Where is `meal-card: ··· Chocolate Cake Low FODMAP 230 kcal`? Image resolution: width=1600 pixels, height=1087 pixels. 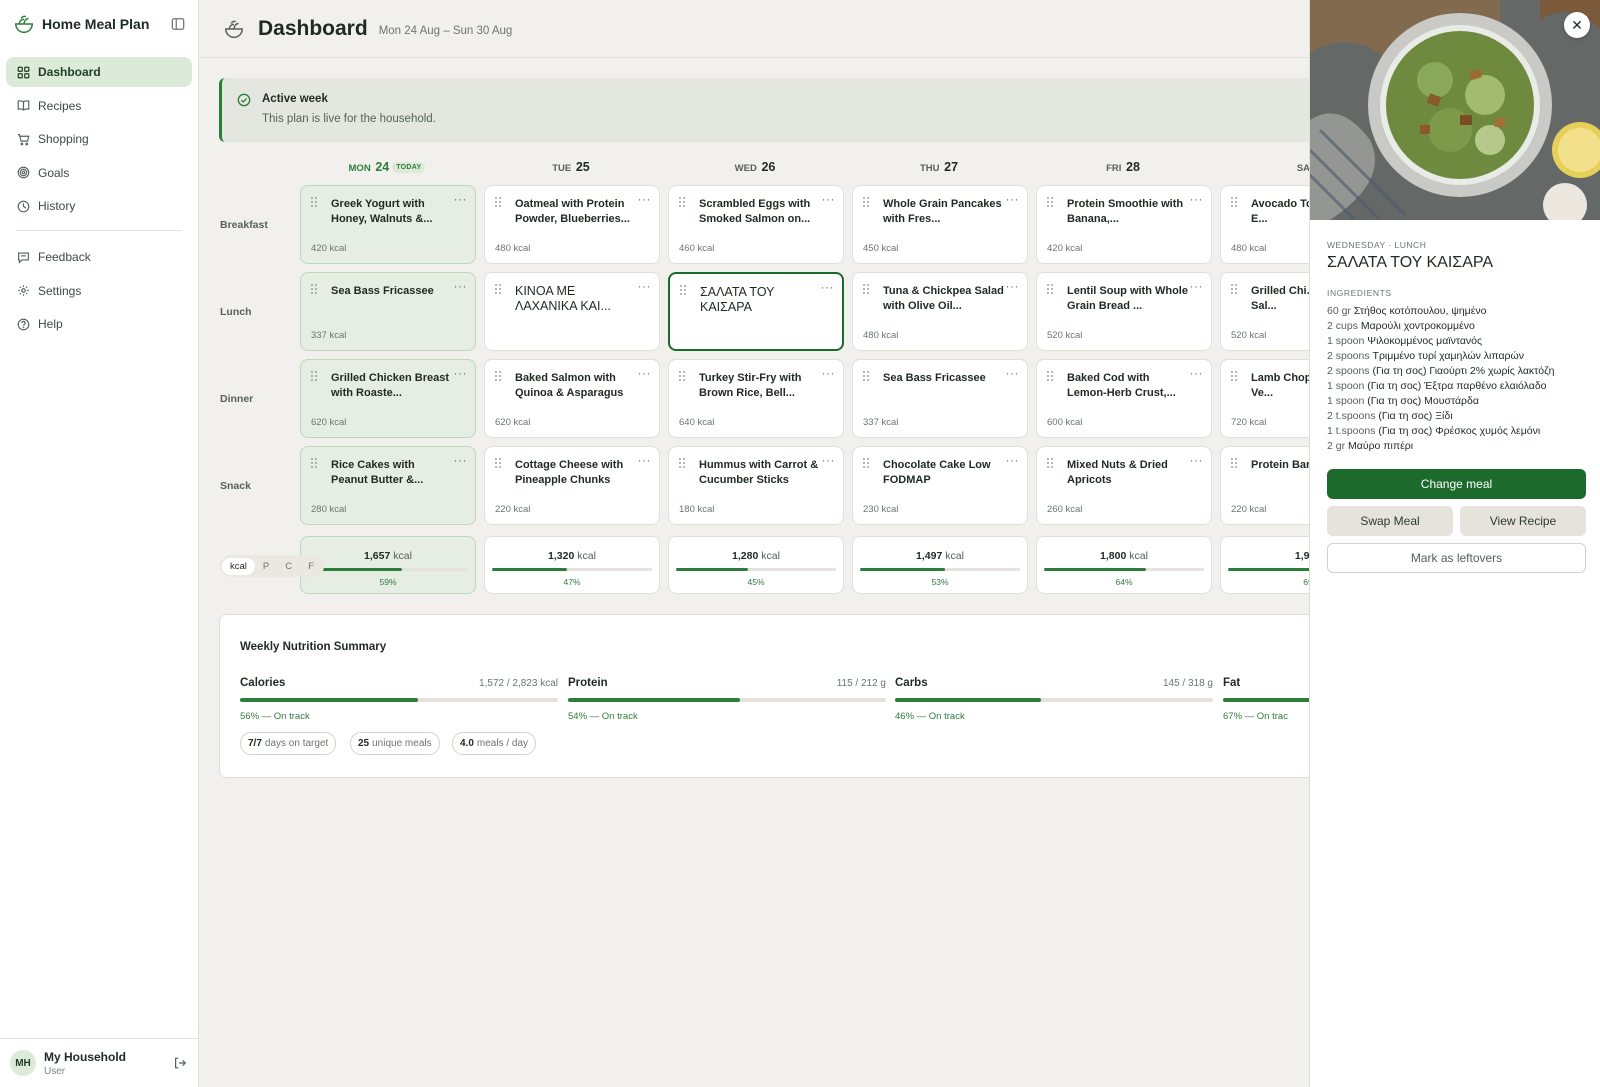
meal-card: ··· Chocolate Cake Low FODMAP 230 kcal is located at coordinates (940, 485).